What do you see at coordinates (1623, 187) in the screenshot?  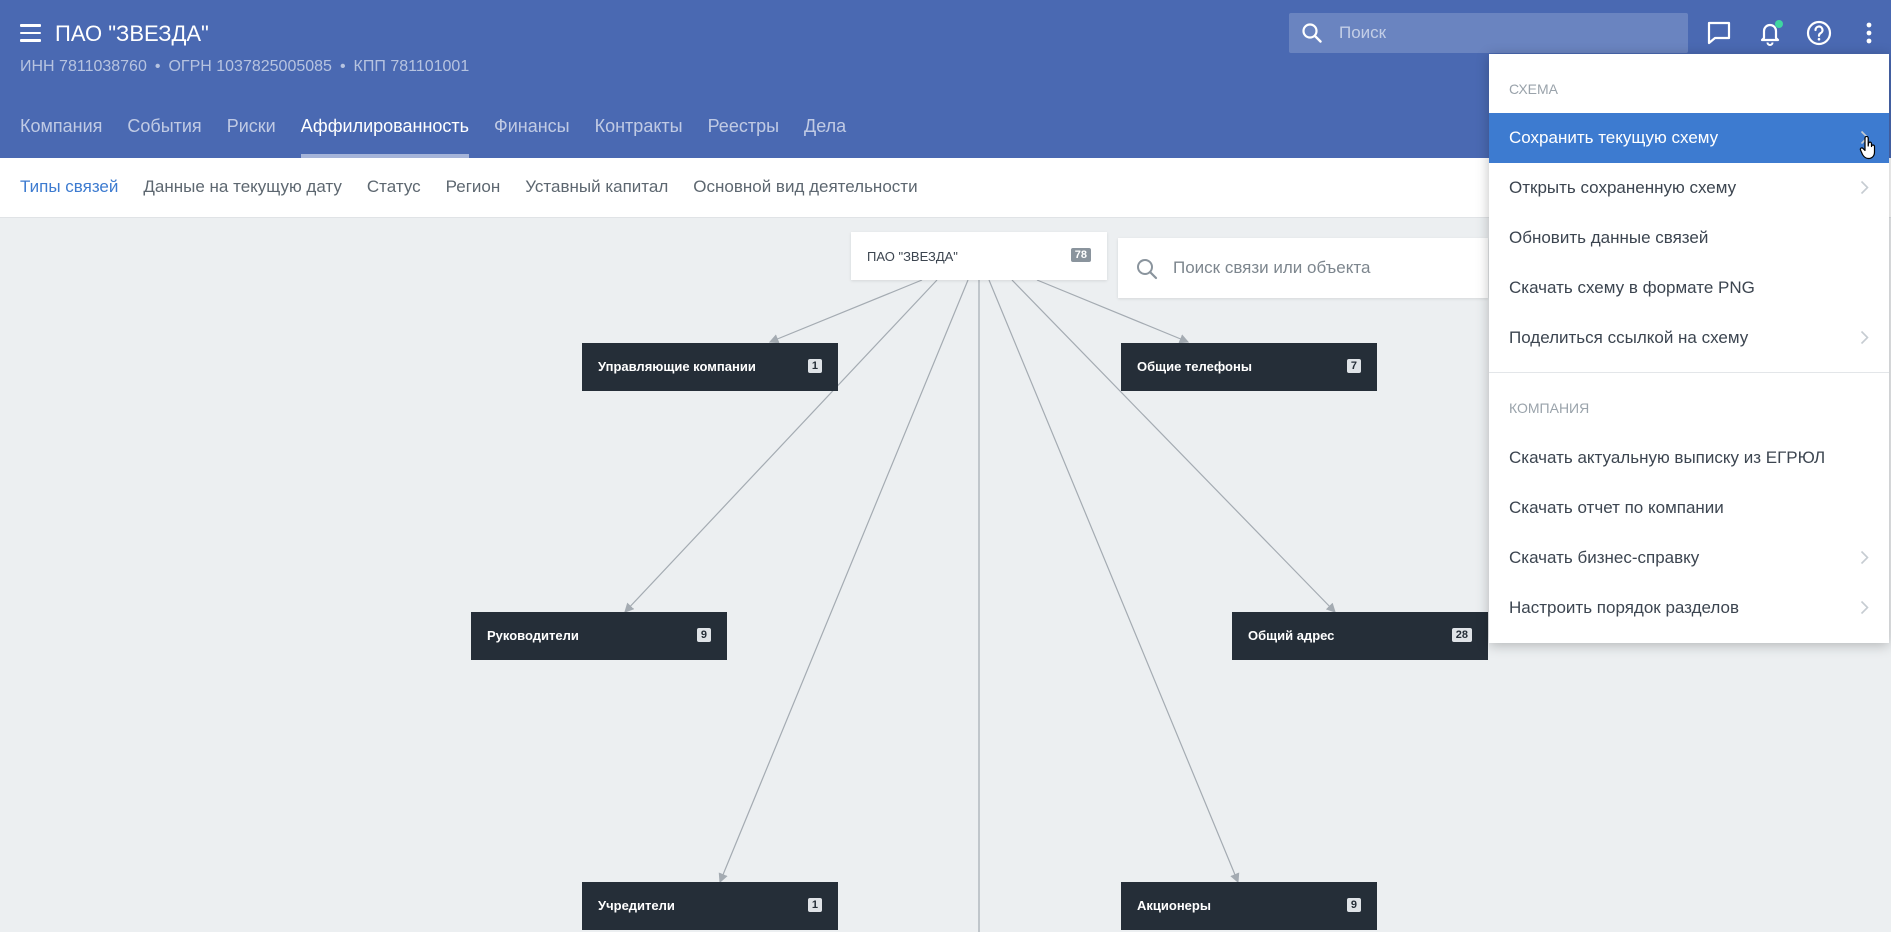 I see `menu-item-label: Открыть сохраненную схему` at bounding box center [1623, 187].